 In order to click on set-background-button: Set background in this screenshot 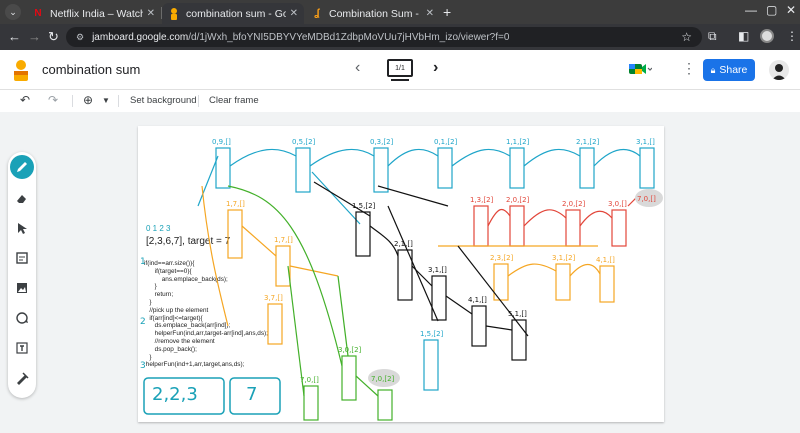, I will do `click(163, 100)`.